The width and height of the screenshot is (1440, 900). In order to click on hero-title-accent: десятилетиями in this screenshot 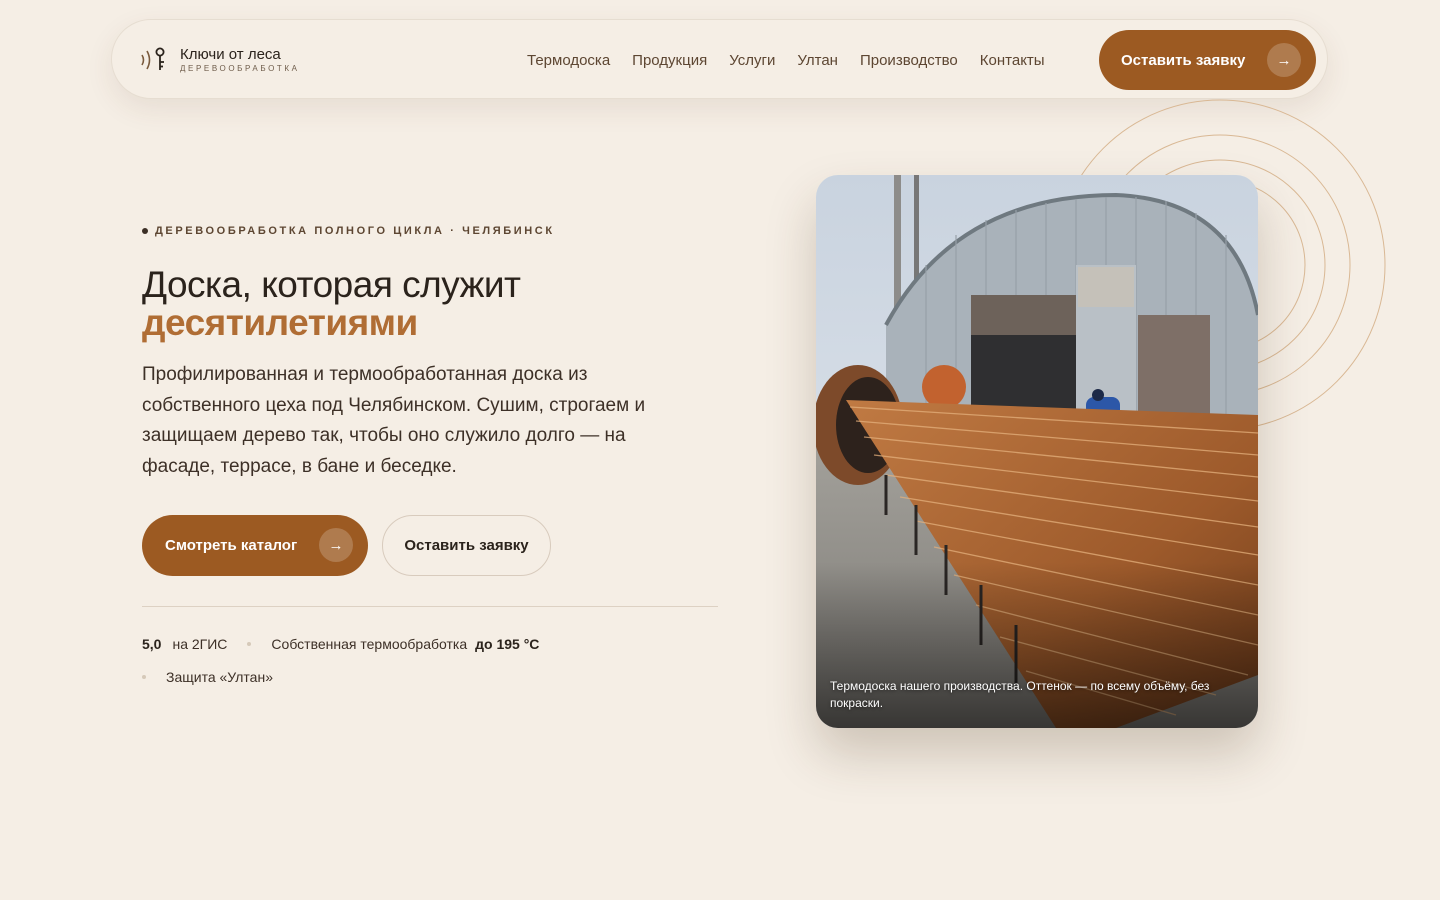, I will do `click(280, 322)`.